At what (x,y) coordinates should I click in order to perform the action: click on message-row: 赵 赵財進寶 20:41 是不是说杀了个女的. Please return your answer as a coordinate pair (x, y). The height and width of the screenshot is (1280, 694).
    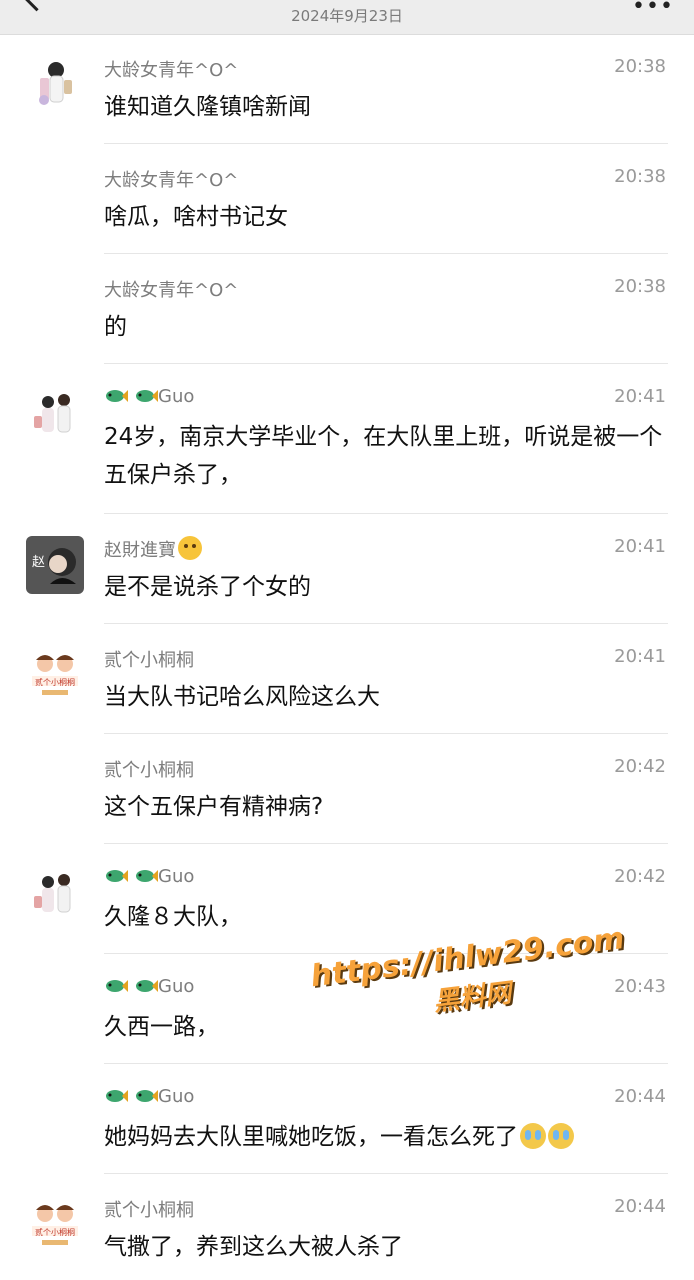
    Looking at the image, I should click on (347, 569).